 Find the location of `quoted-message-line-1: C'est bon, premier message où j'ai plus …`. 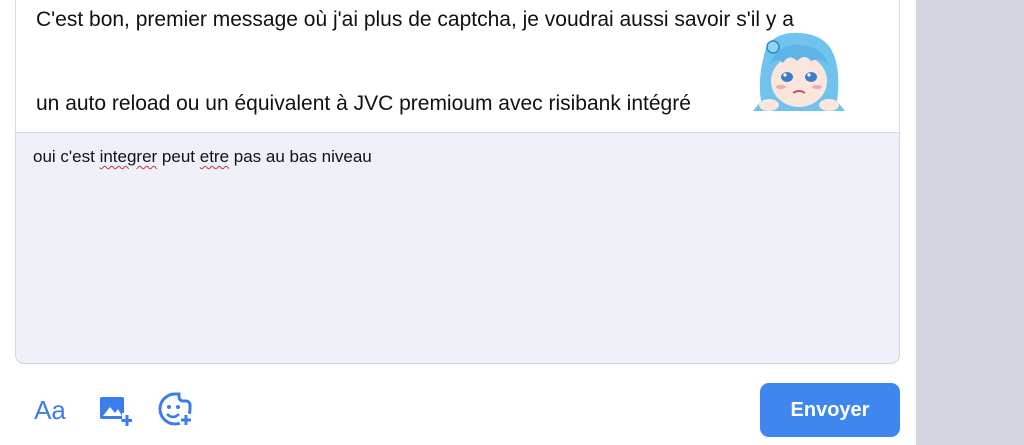

quoted-message-line-1: C'est bon, premier message où j'ai plus … is located at coordinates (415, 19).